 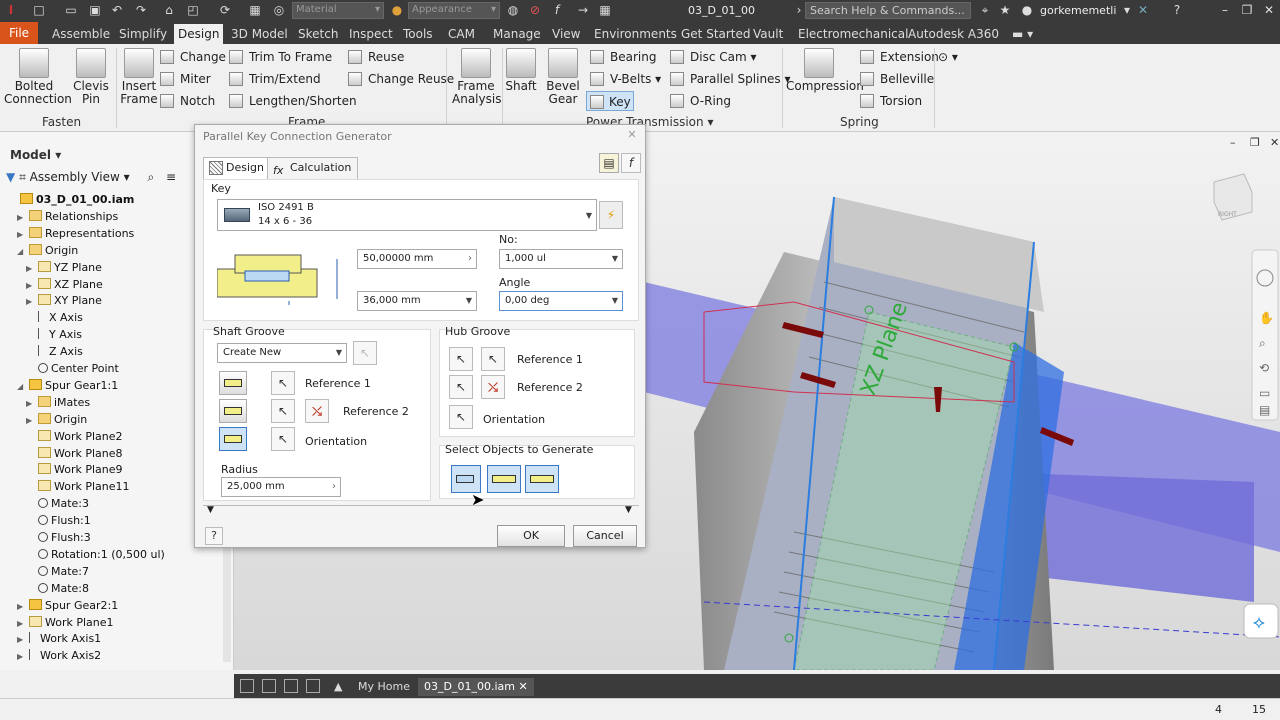 What do you see at coordinates (313, 168) in the screenshot?
I see `tab-calculation: fx Calculation` at bounding box center [313, 168].